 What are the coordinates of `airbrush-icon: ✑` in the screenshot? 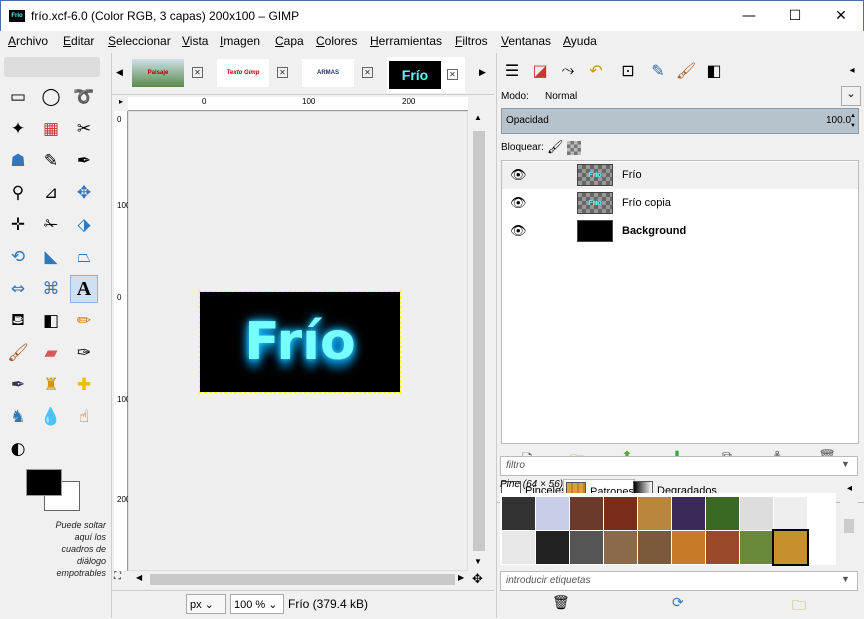 It's located at (84, 353).